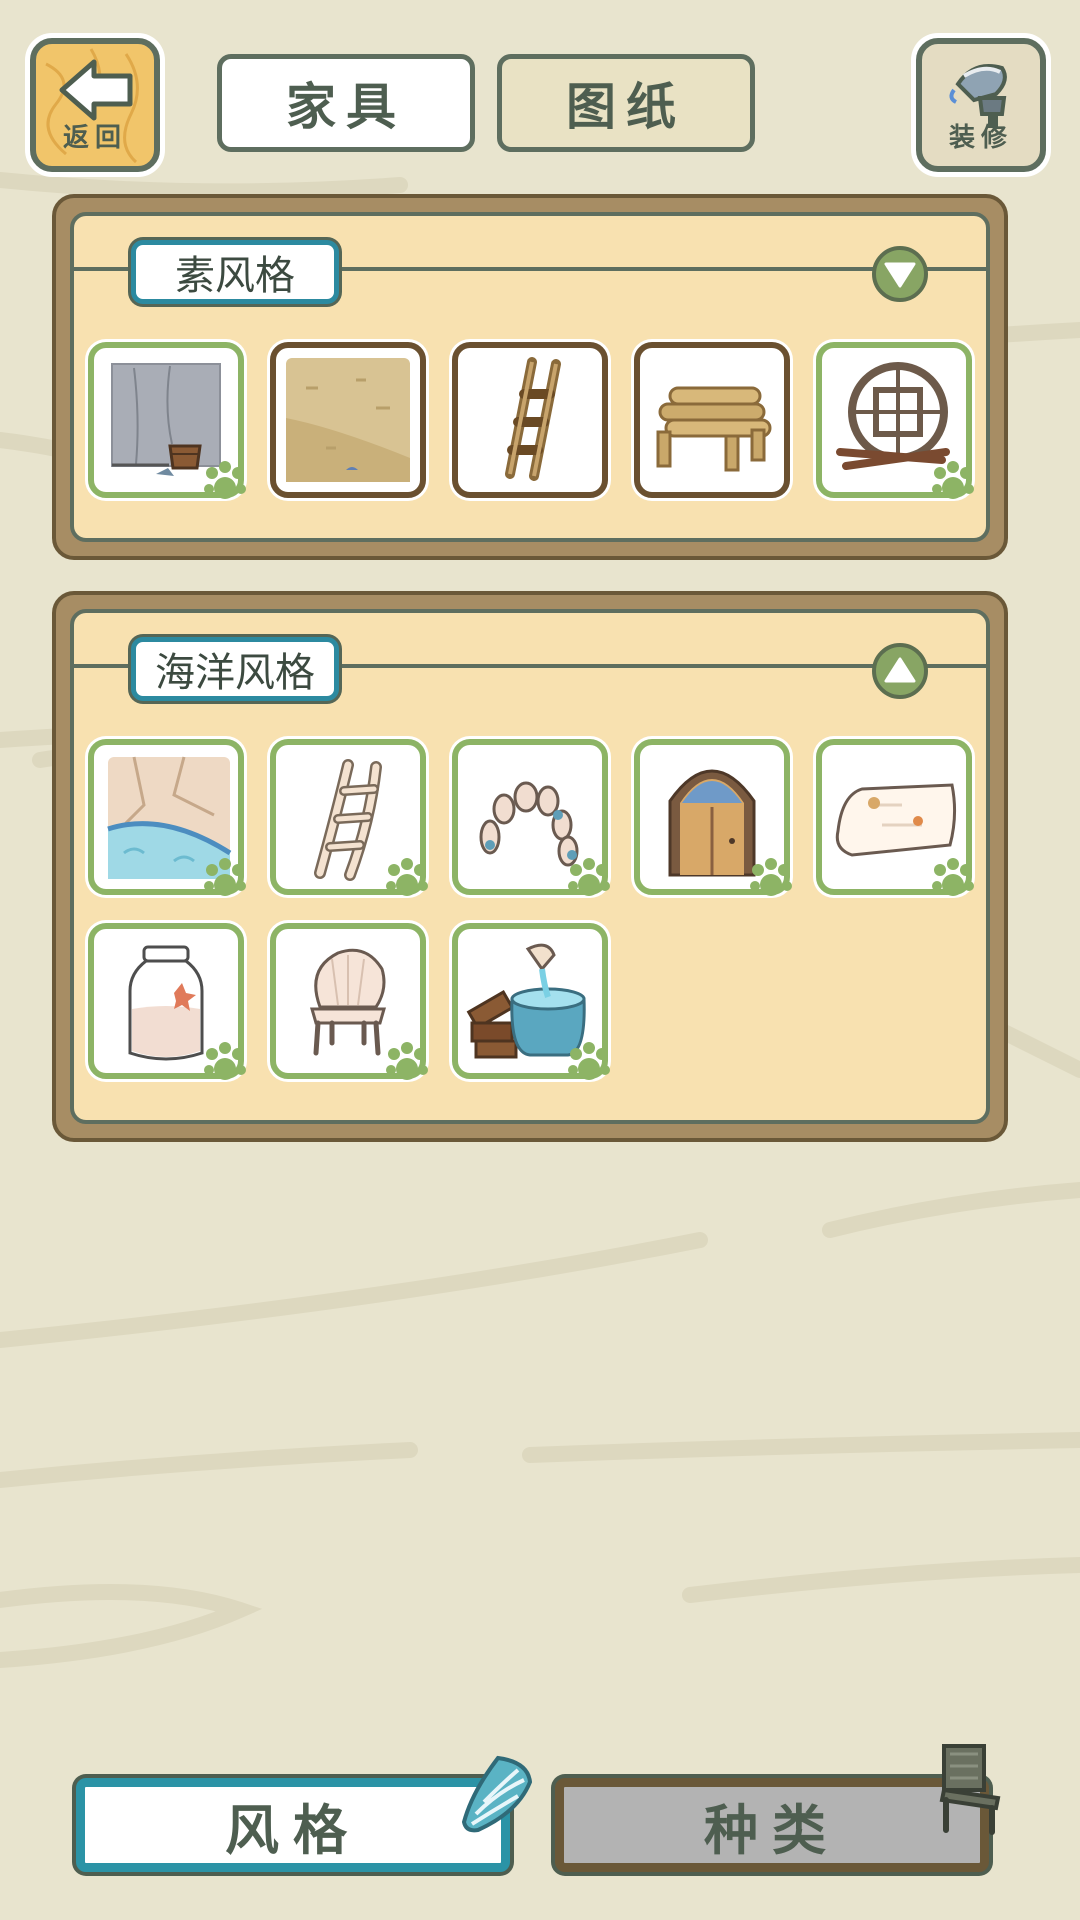 Image resolution: width=1080 pixels, height=1920 pixels. I want to click on item-tile-wooden-ladder, so click(530, 420).